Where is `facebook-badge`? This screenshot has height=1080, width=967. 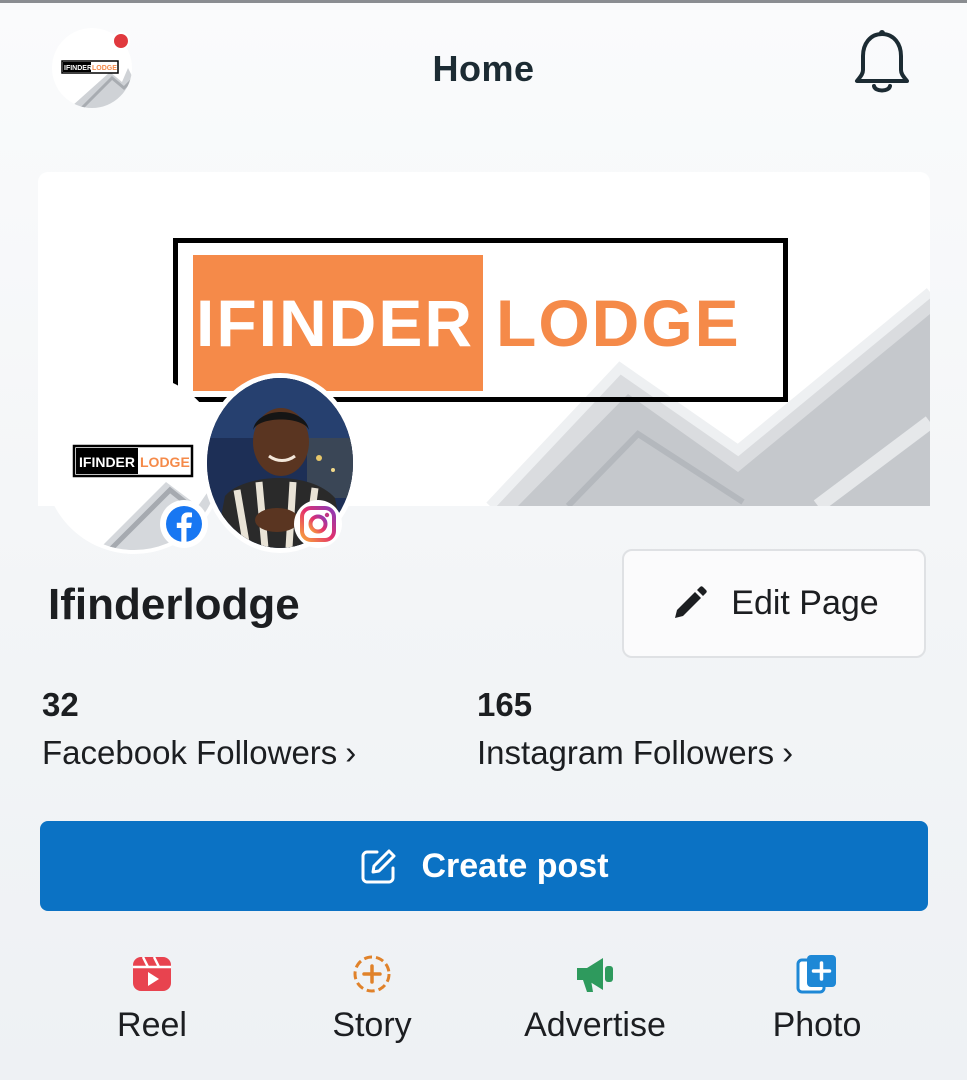
facebook-badge is located at coordinates (184, 524).